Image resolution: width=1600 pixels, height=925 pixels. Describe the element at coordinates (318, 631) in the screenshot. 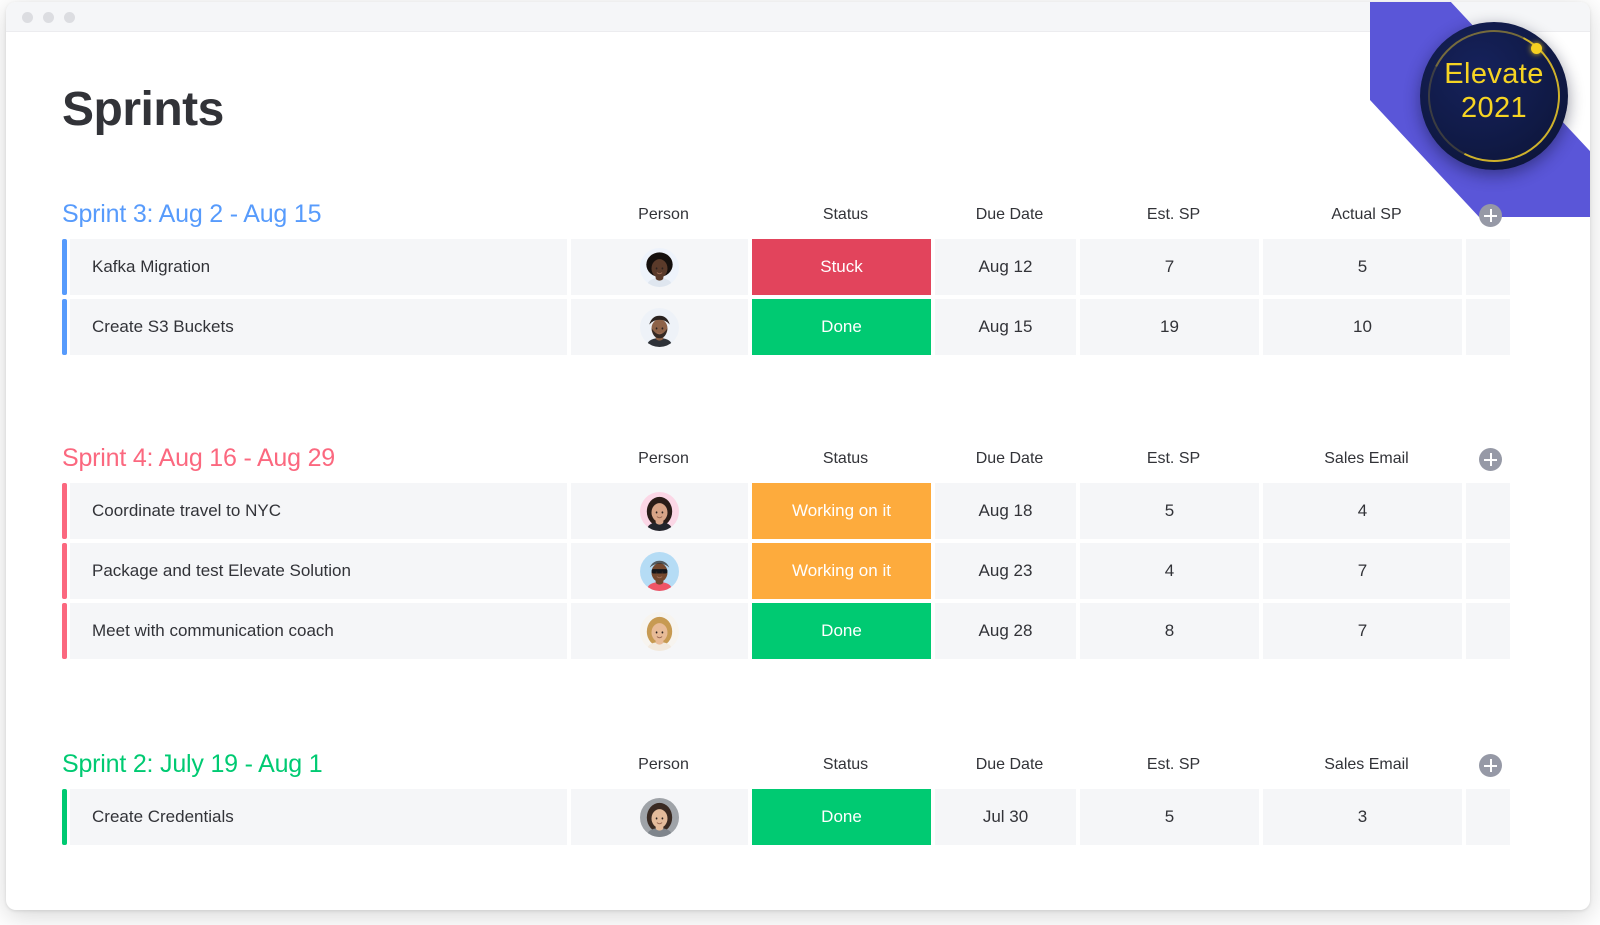

I see `task-name-cell: Meet with communication coach` at that location.